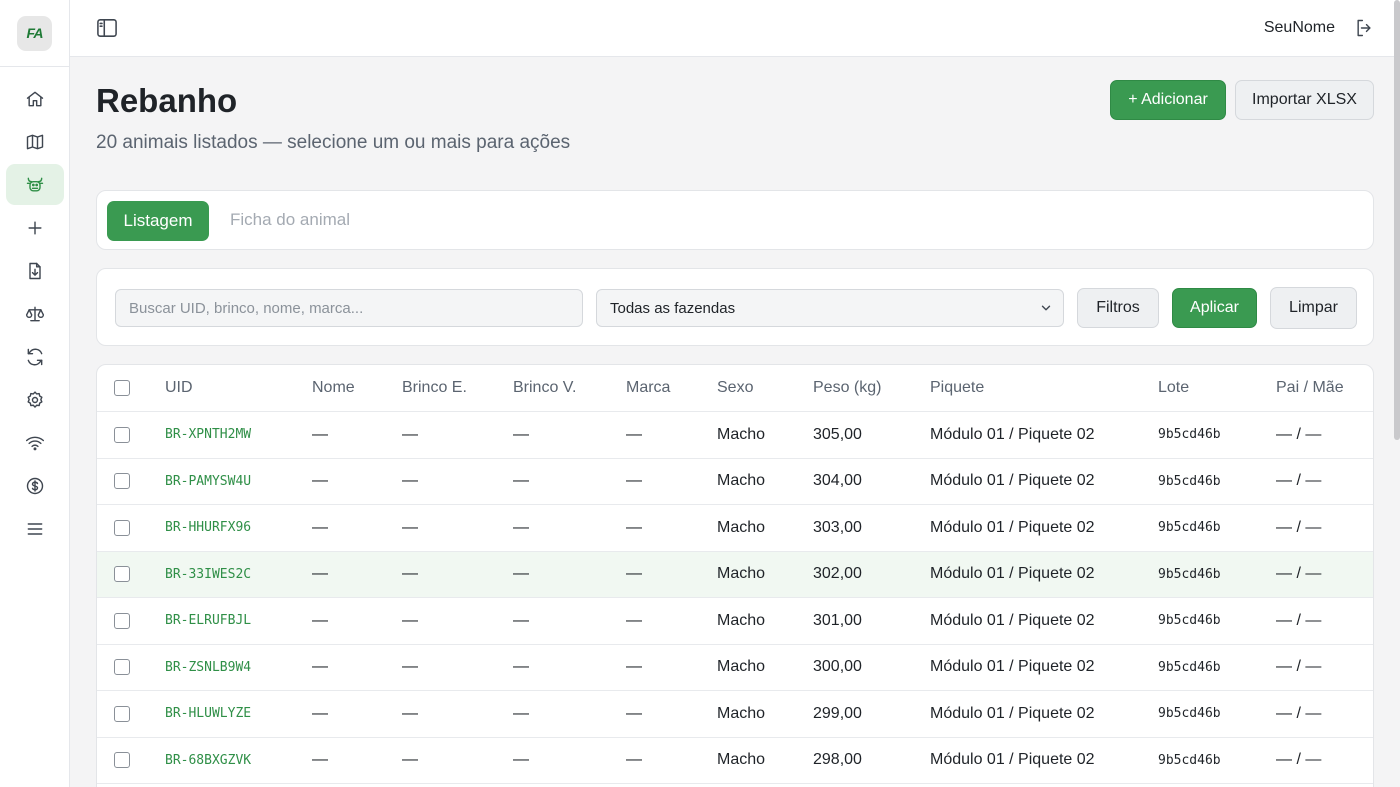 This screenshot has width=1400, height=787. What do you see at coordinates (957, 388) in the screenshot?
I see `column-header-piquete: Piquete` at bounding box center [957, 388].